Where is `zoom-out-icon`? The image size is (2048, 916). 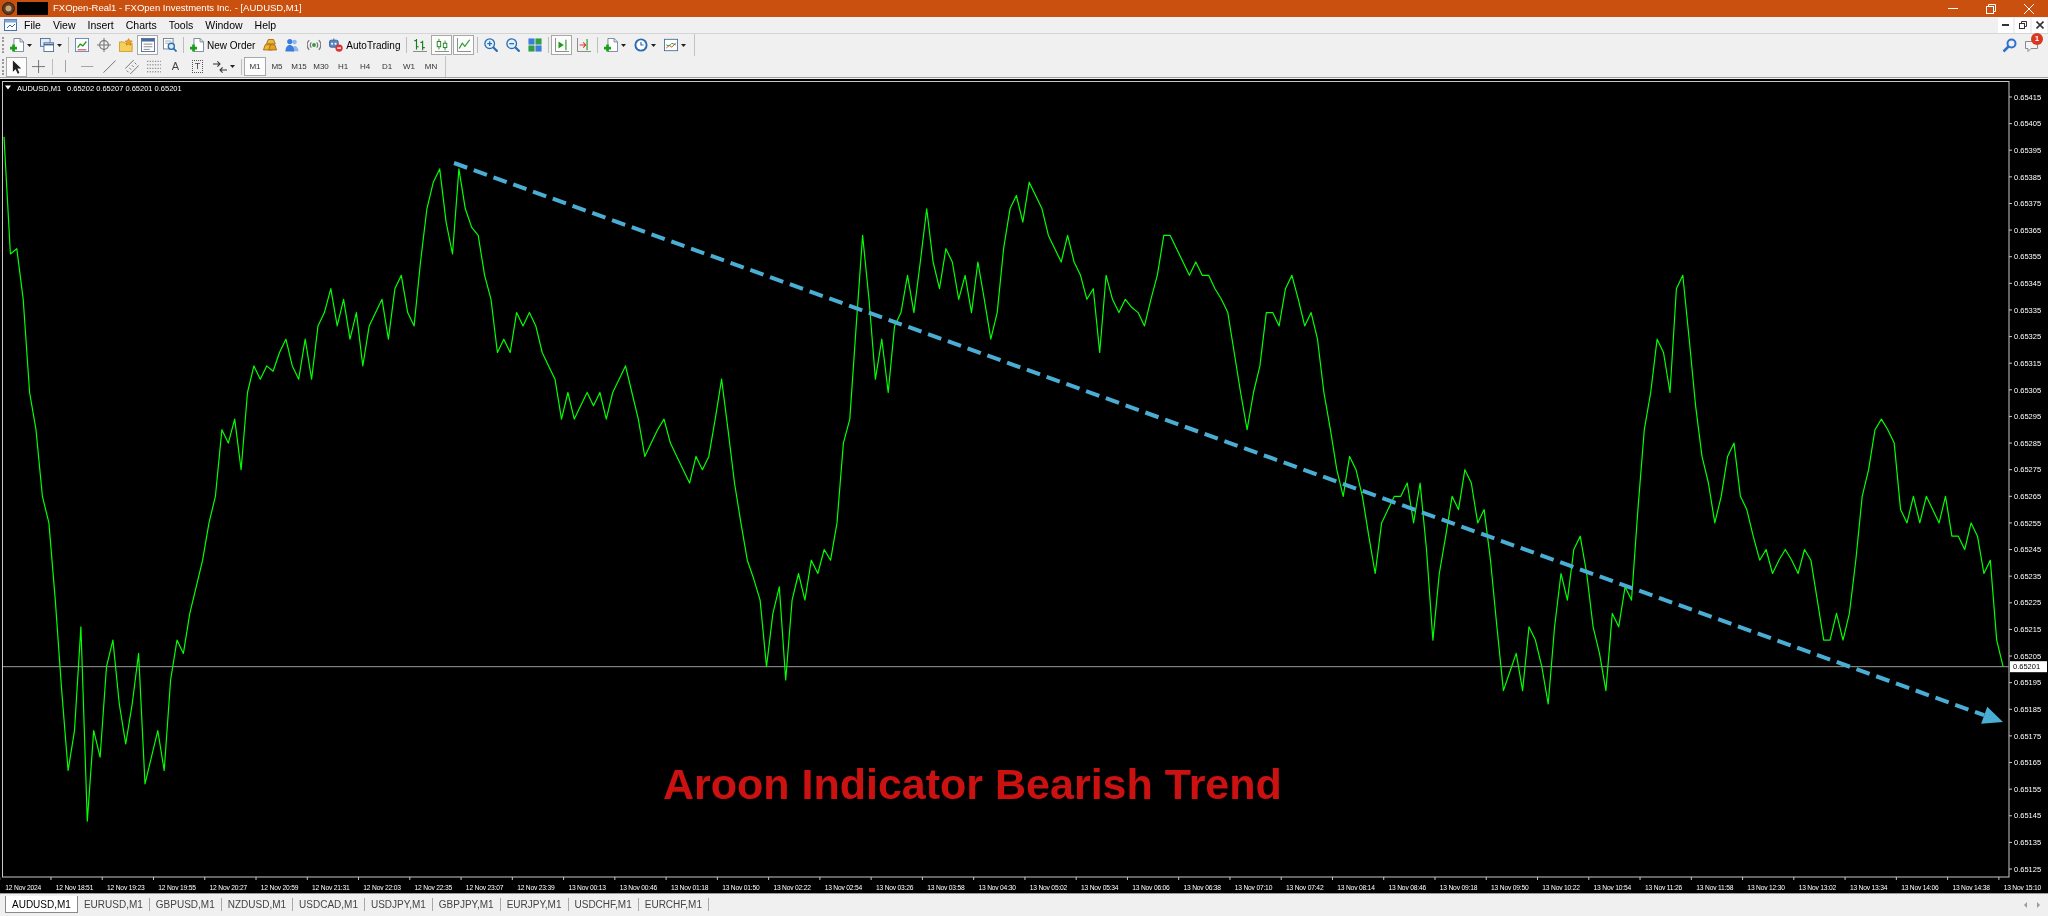
zoom-out-icon is located at coordinates (512, 45).